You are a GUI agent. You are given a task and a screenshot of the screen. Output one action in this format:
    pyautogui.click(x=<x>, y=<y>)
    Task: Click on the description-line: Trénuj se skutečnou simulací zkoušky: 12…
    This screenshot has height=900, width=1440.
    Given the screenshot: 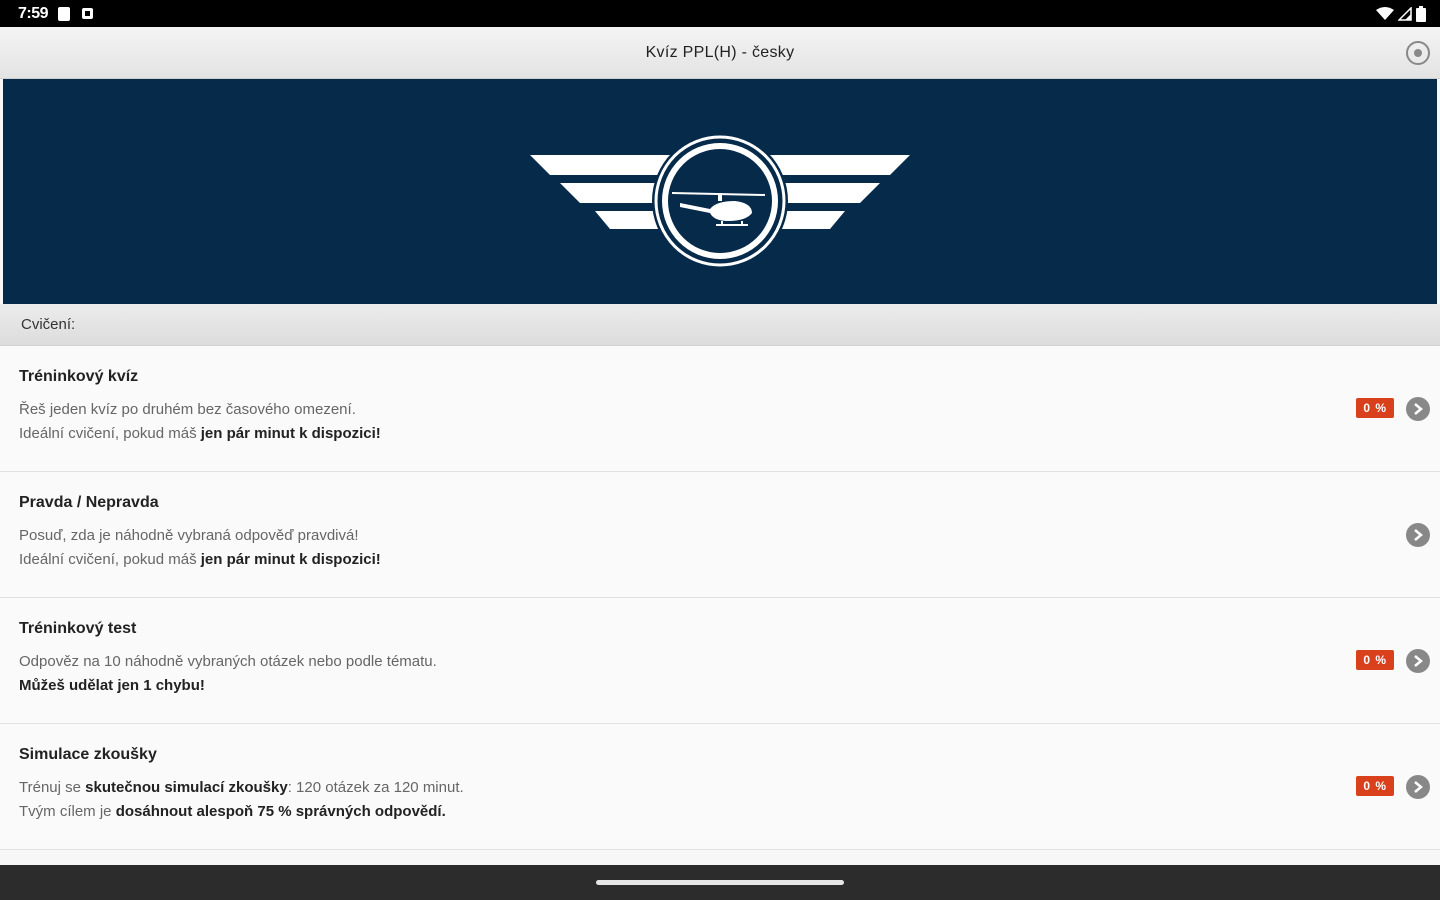 What is the action you would take?
    pyautogui.click(x=720, y=788)
    